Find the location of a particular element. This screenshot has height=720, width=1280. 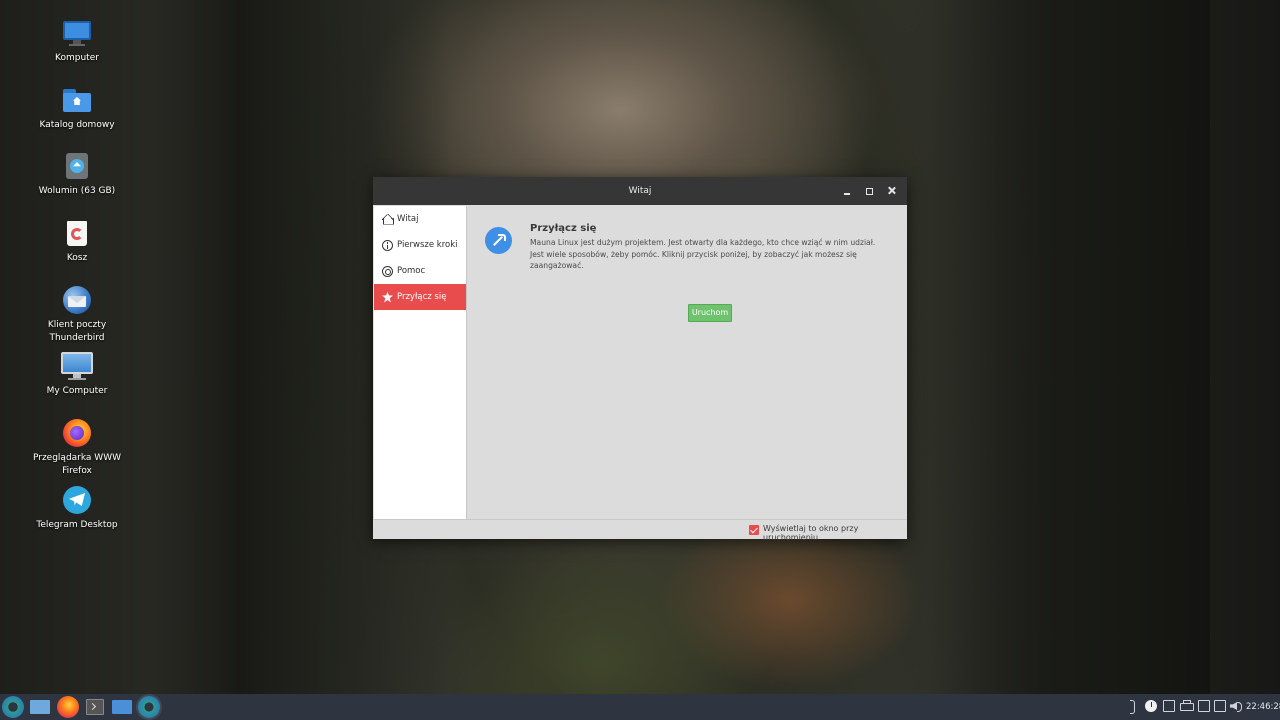

firefox-taskbar-icon is located at coordinates (68, 707).